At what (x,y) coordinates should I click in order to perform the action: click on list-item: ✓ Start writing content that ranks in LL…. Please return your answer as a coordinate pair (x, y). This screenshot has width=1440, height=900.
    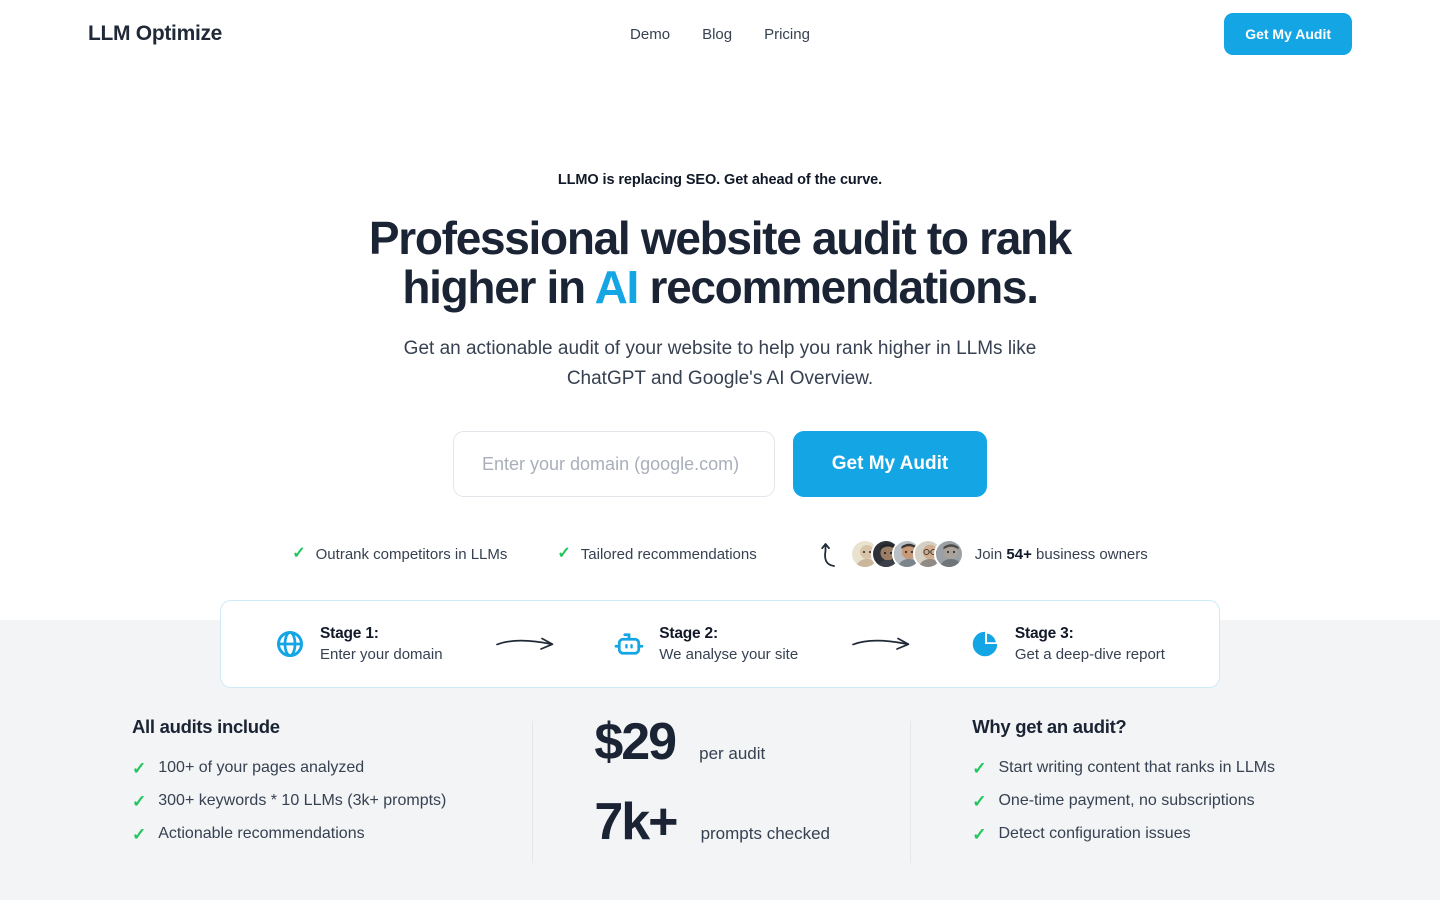
    Looking at the image, I should click on (1140, 768).